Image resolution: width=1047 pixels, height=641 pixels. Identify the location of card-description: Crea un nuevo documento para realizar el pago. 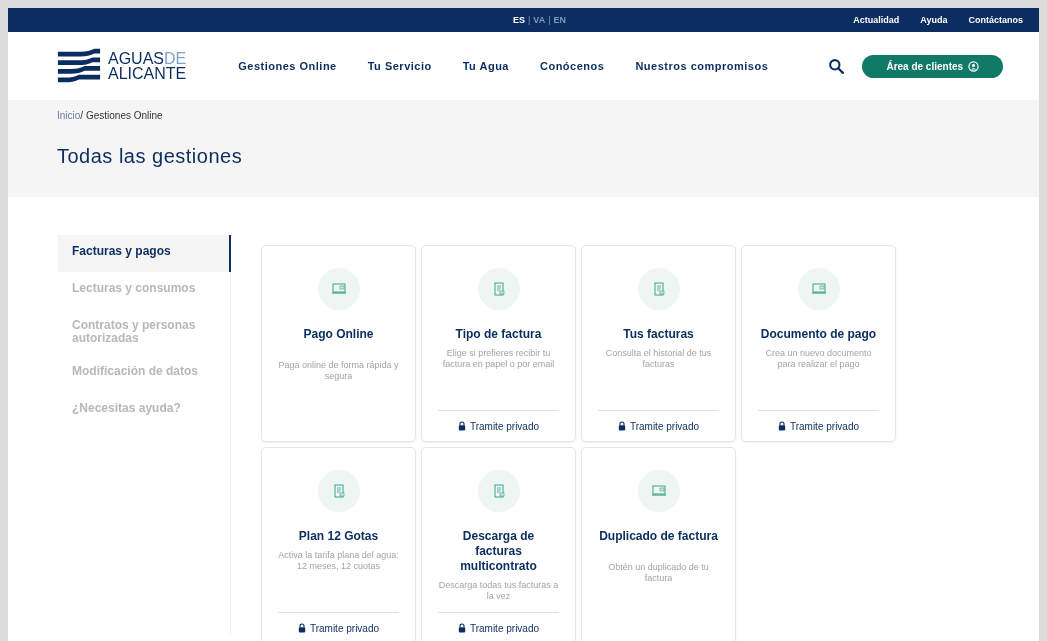
(818, 359).